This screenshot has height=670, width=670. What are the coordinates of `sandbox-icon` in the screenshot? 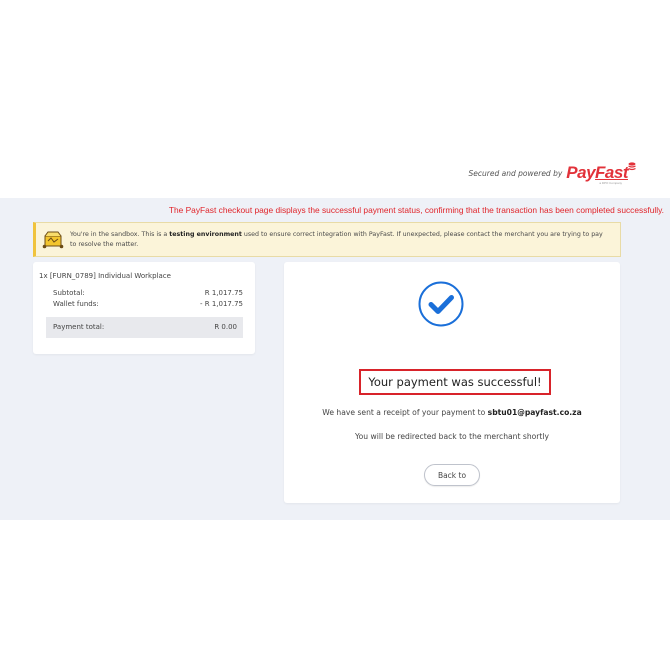 It's located at (53, 239).